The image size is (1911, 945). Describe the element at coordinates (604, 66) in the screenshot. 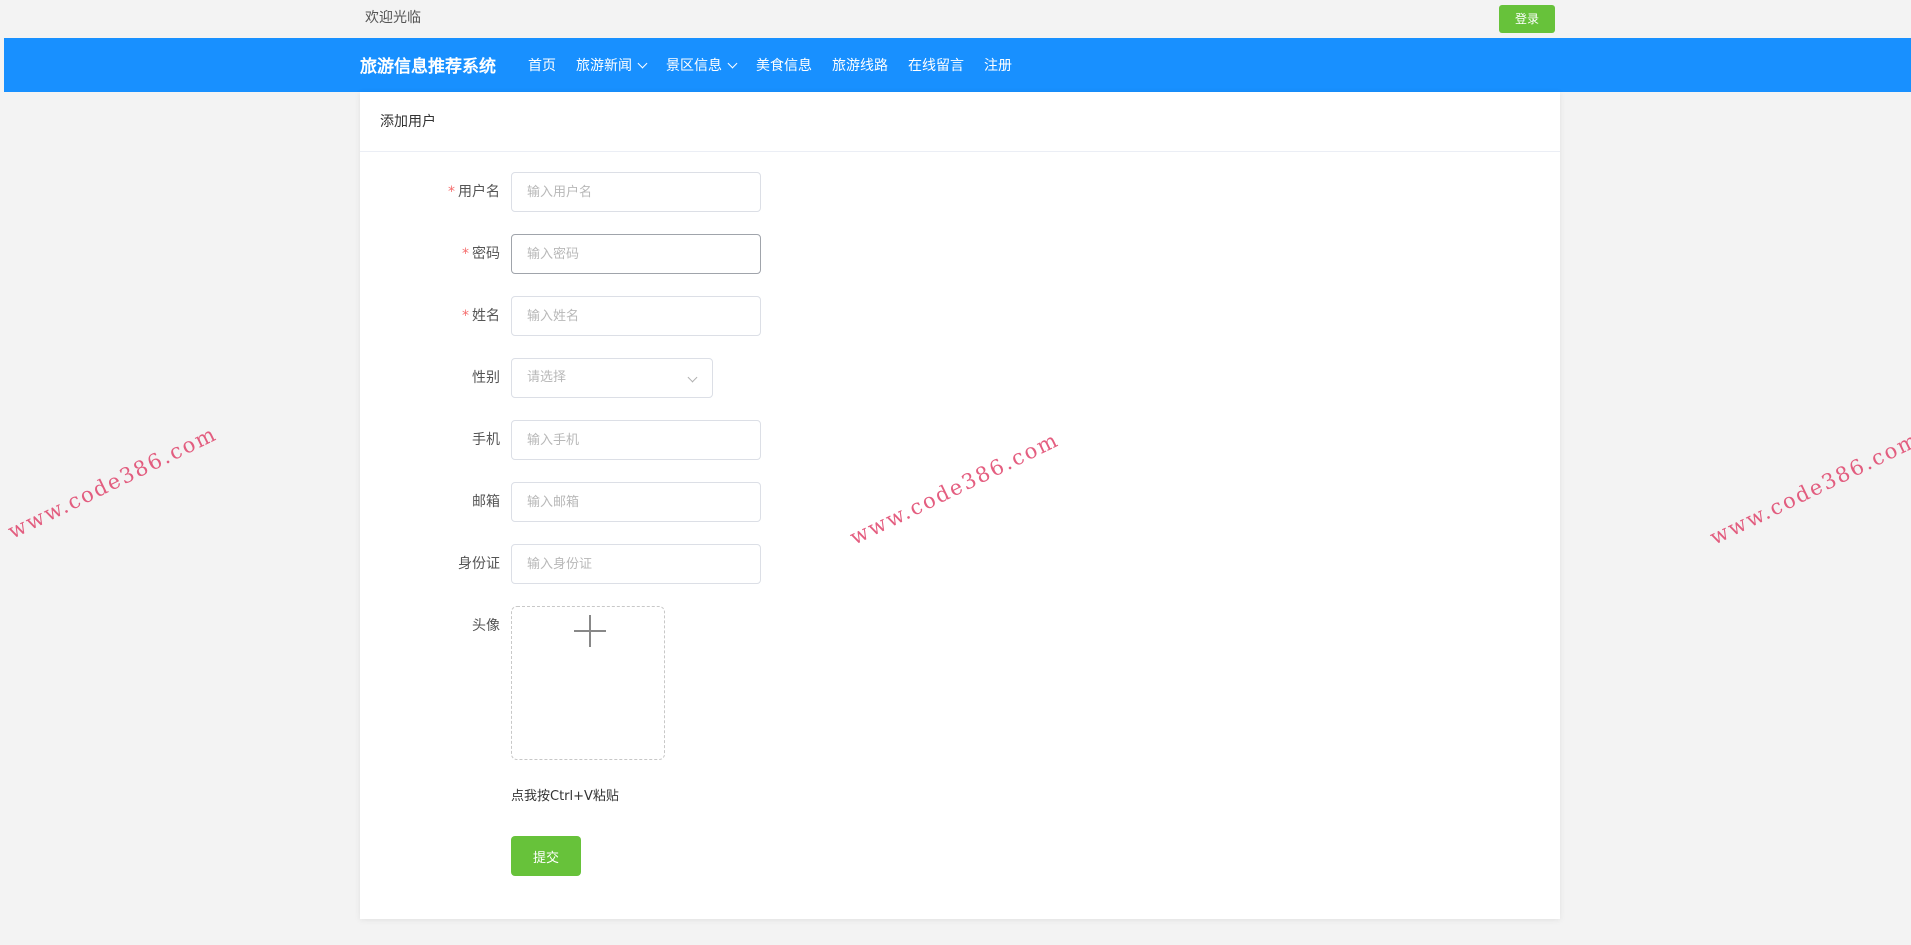

I see `nav-item-label: 旅游新闻` at that location.